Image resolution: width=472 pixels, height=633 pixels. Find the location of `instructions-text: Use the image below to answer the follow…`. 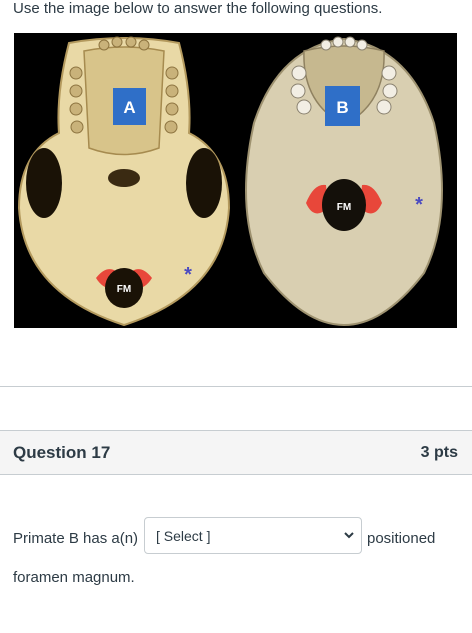

instructions-text: Use the image below to answer the follow… is located at coordinates (198, 8).